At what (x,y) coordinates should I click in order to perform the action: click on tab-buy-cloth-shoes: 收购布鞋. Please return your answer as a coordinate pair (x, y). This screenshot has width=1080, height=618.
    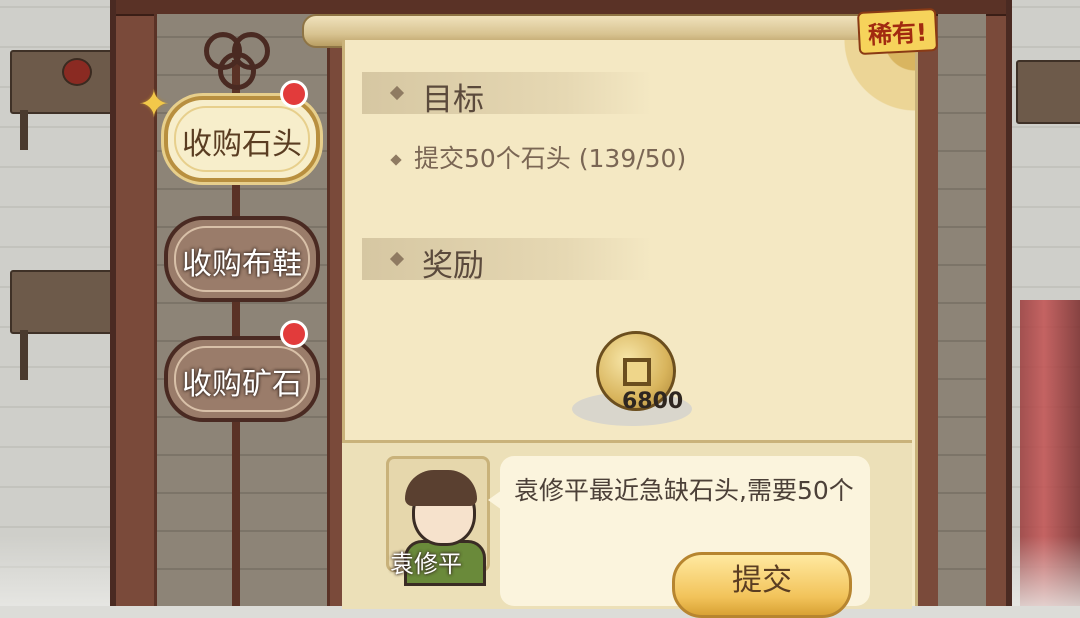
    Looking at the image, I should click on (242, 259).